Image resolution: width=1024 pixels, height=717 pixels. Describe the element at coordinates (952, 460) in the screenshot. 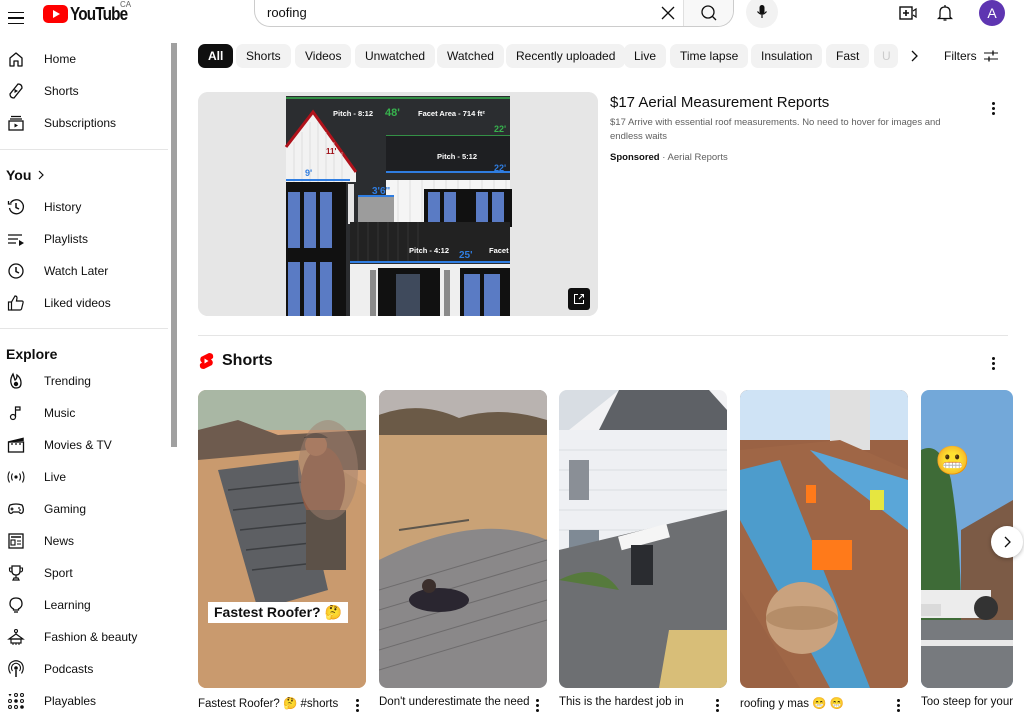

I see `grimace-emoji: 😬` at that location.